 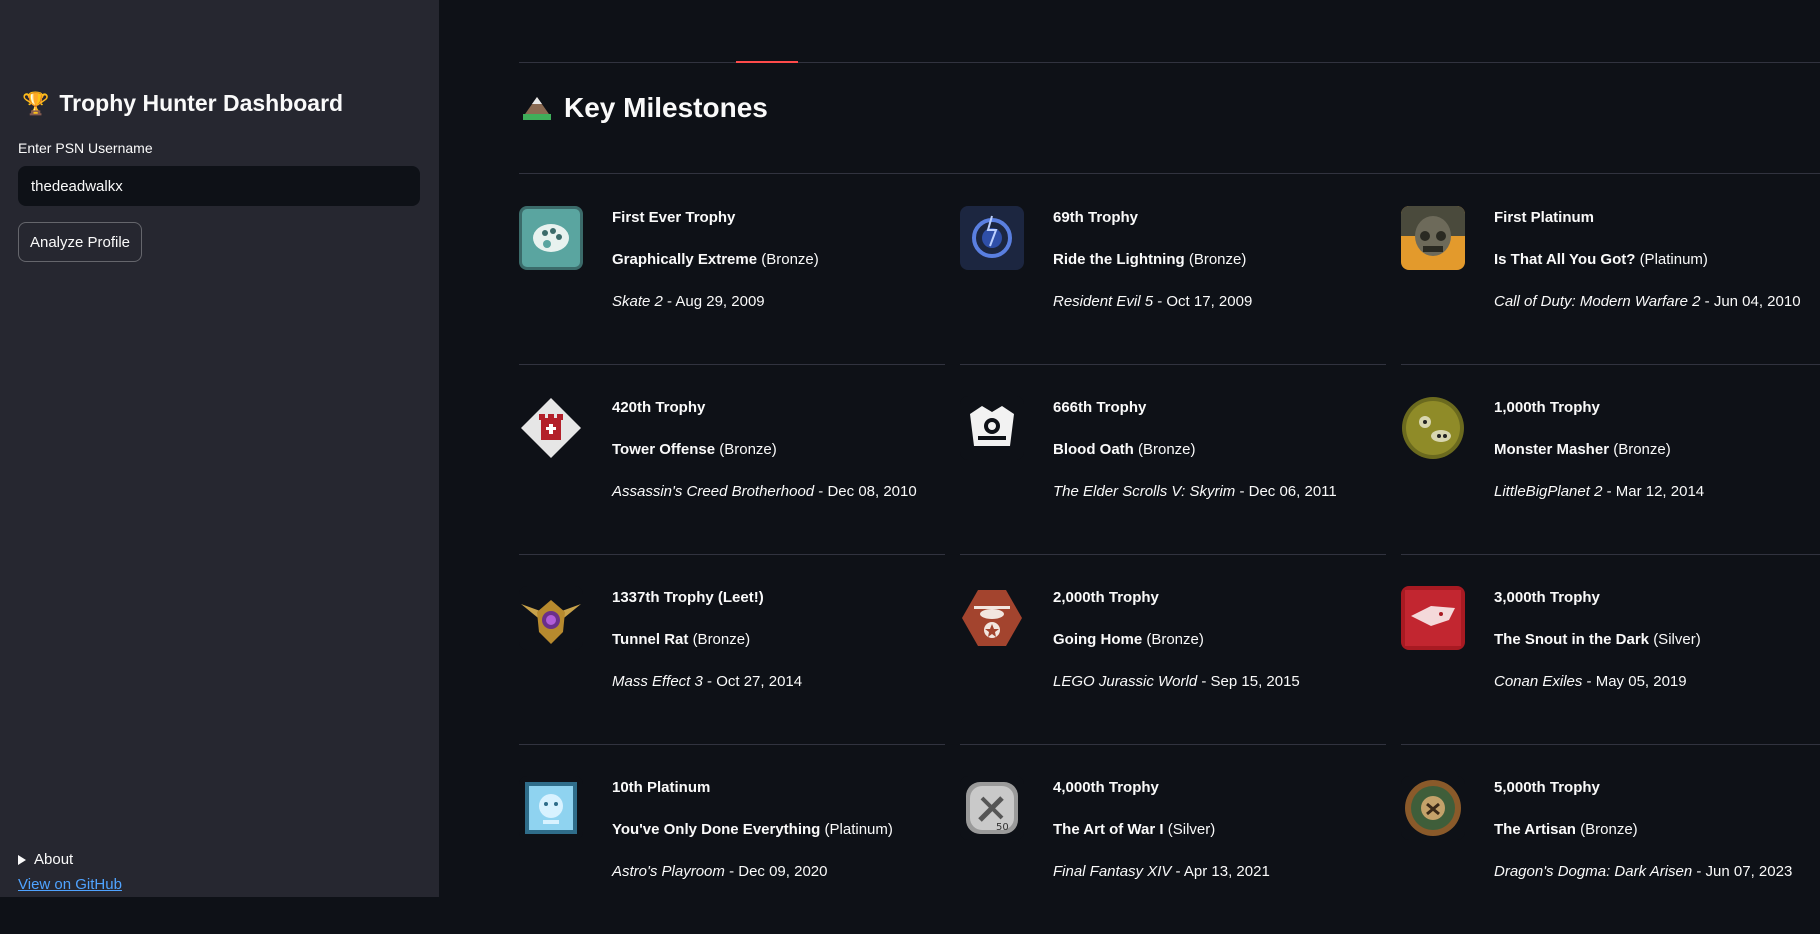 I want to click on trophy-name: Tower Offense (Bronze), so click(x=694, y=449).